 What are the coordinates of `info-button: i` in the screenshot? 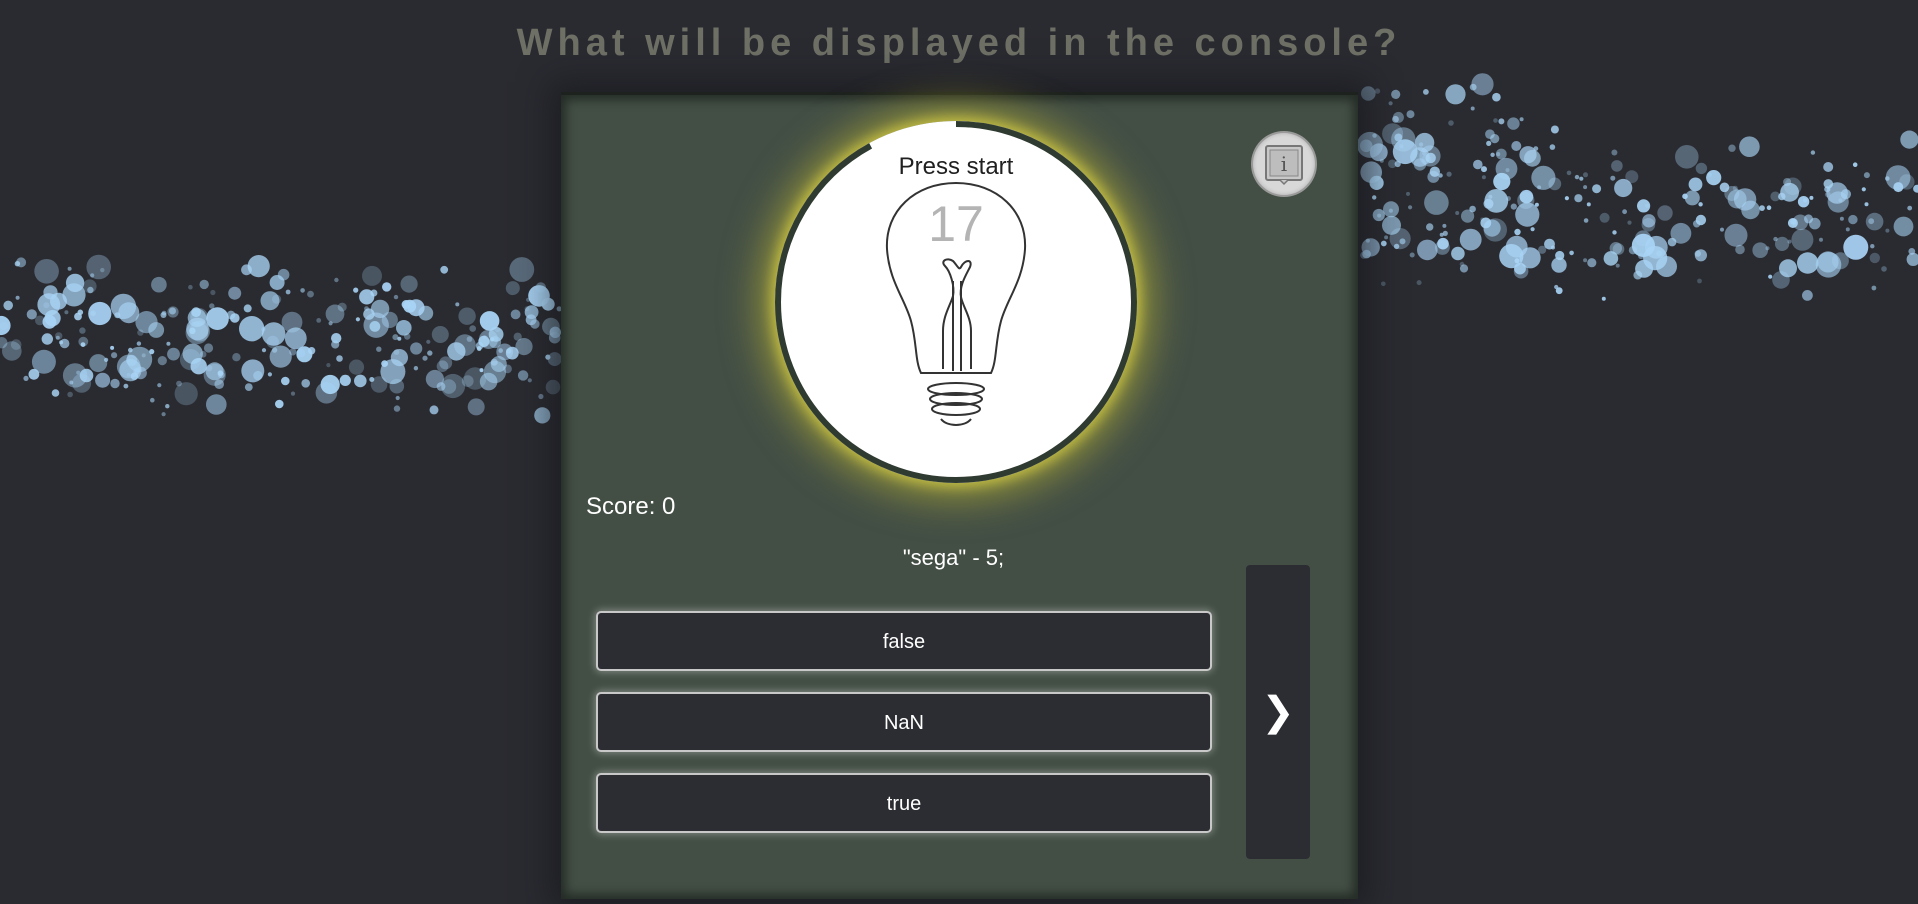 It's located at (1284, 164).